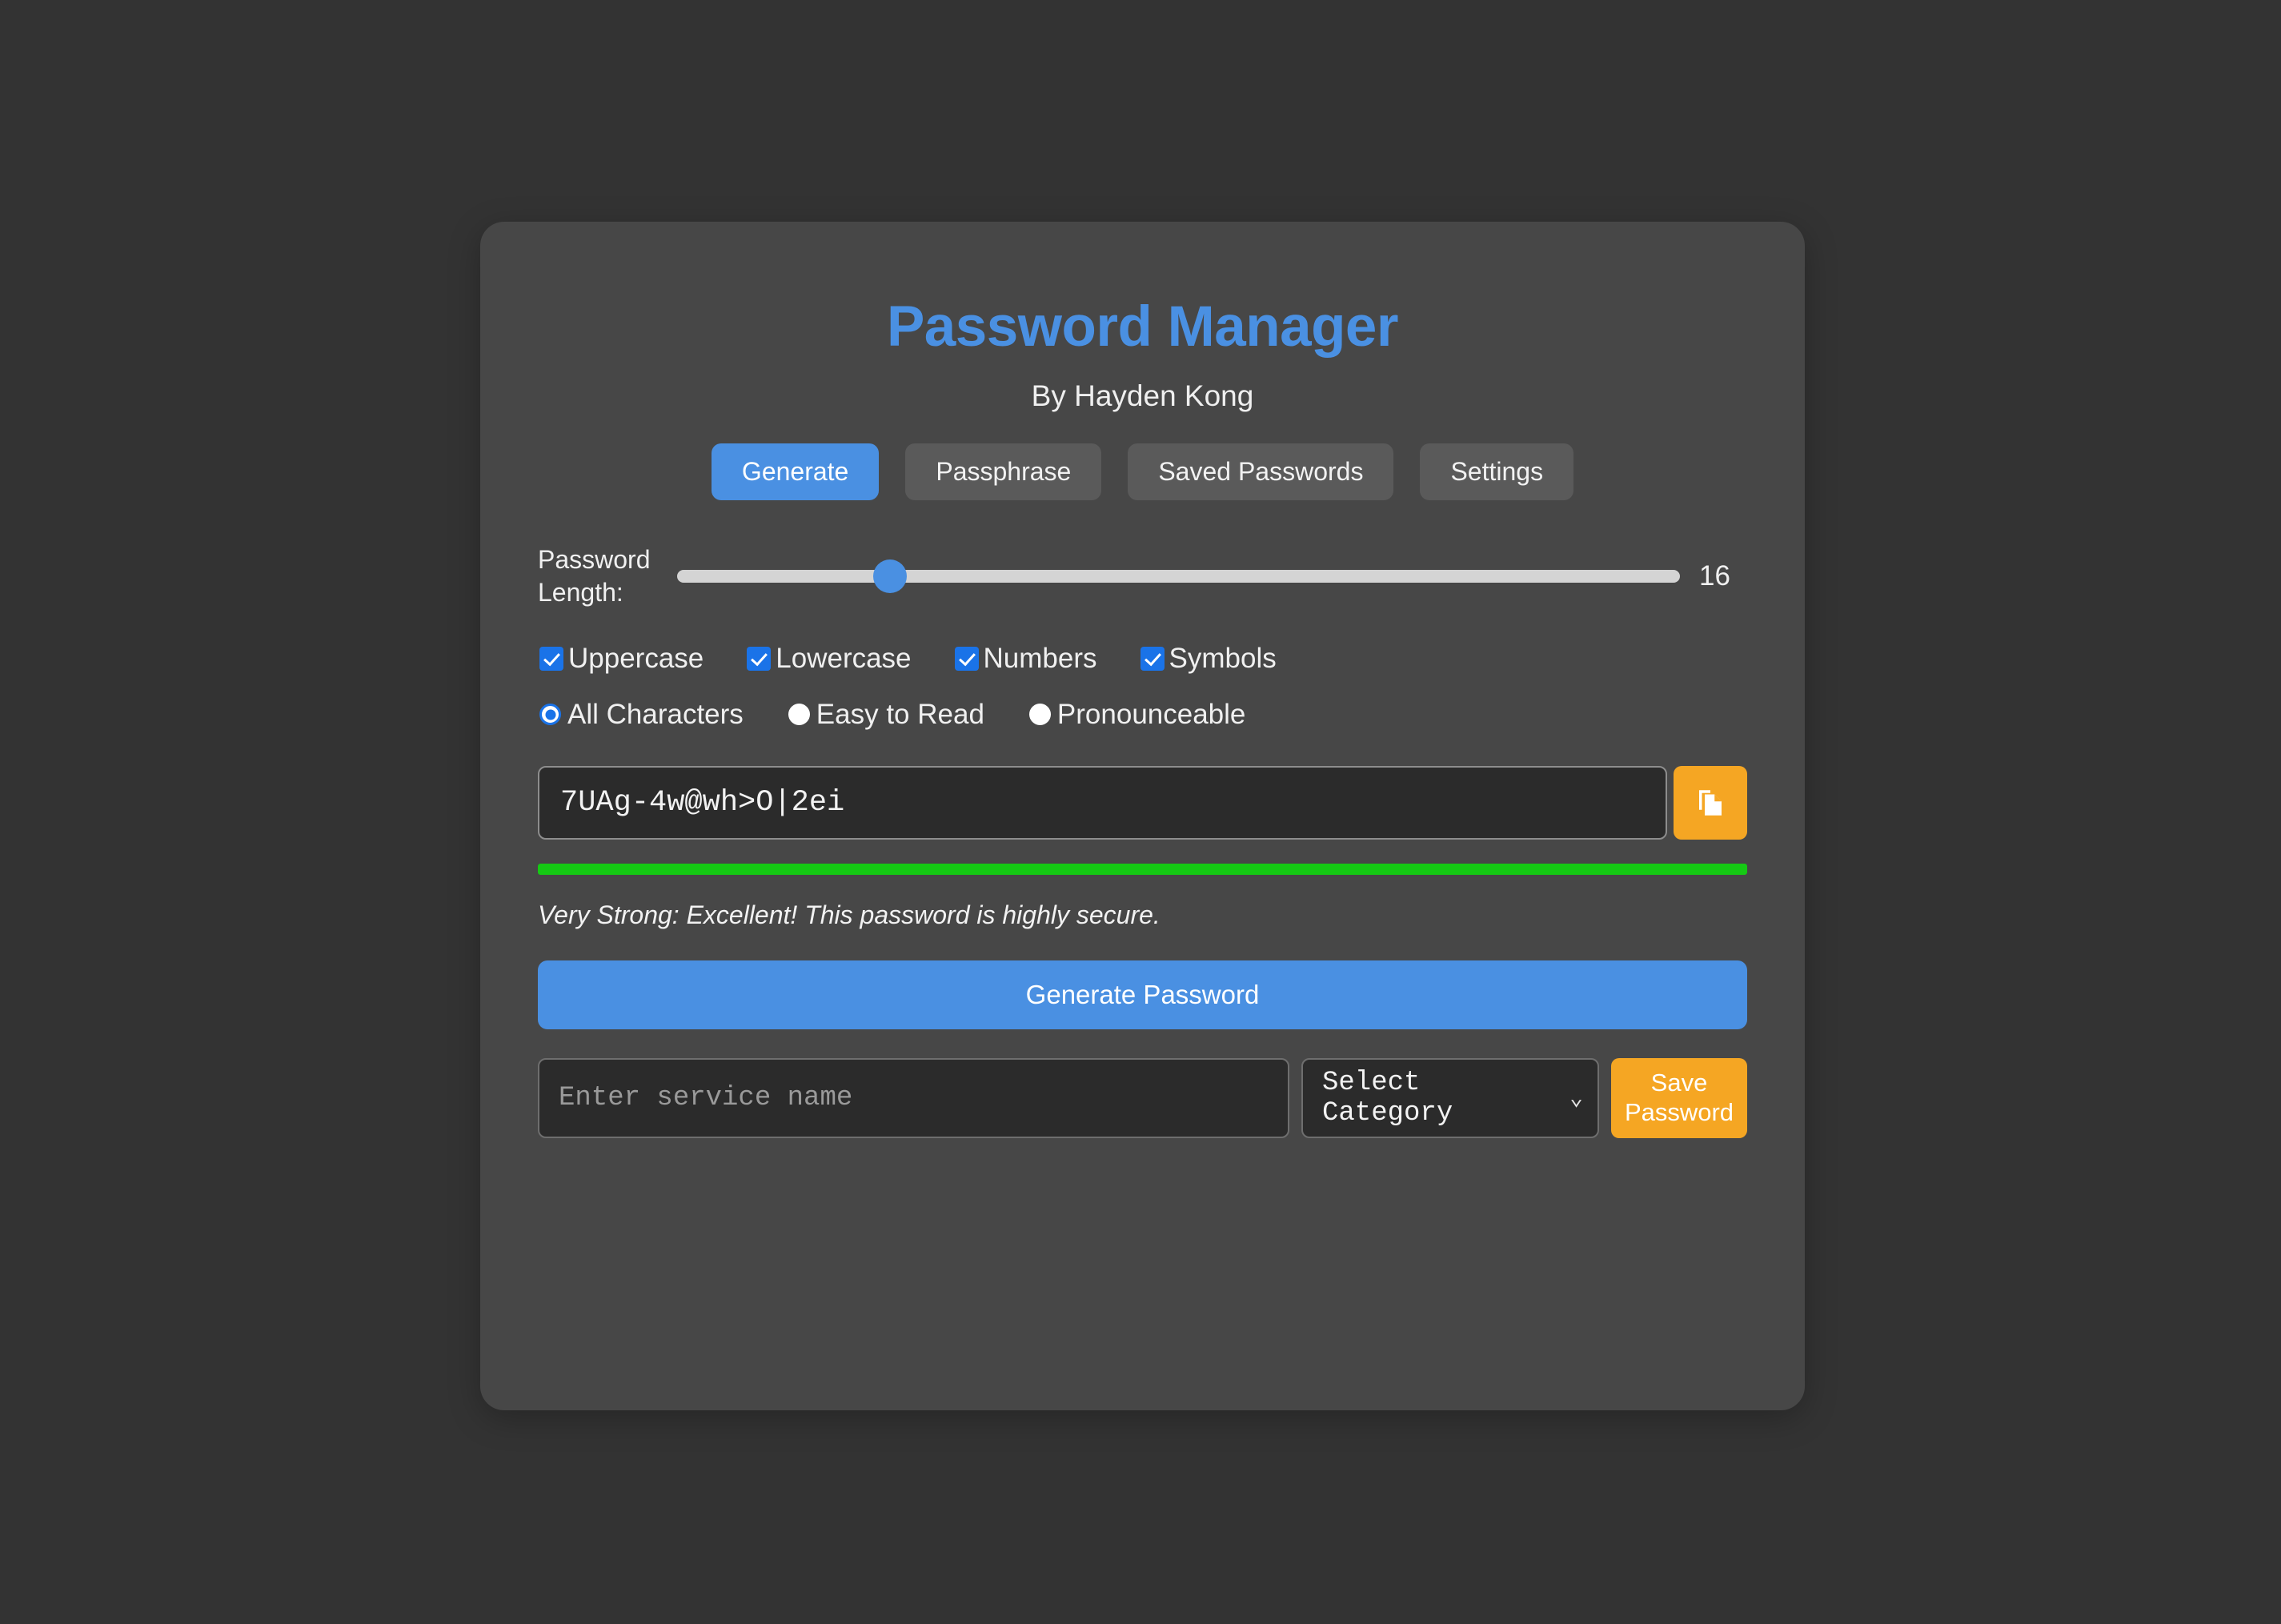 This screenshot has width=2281, height=1624. Describe the element at coordinates (1388, 1098) in the screenshot. I see `category-select-value: Select Category` at that location.